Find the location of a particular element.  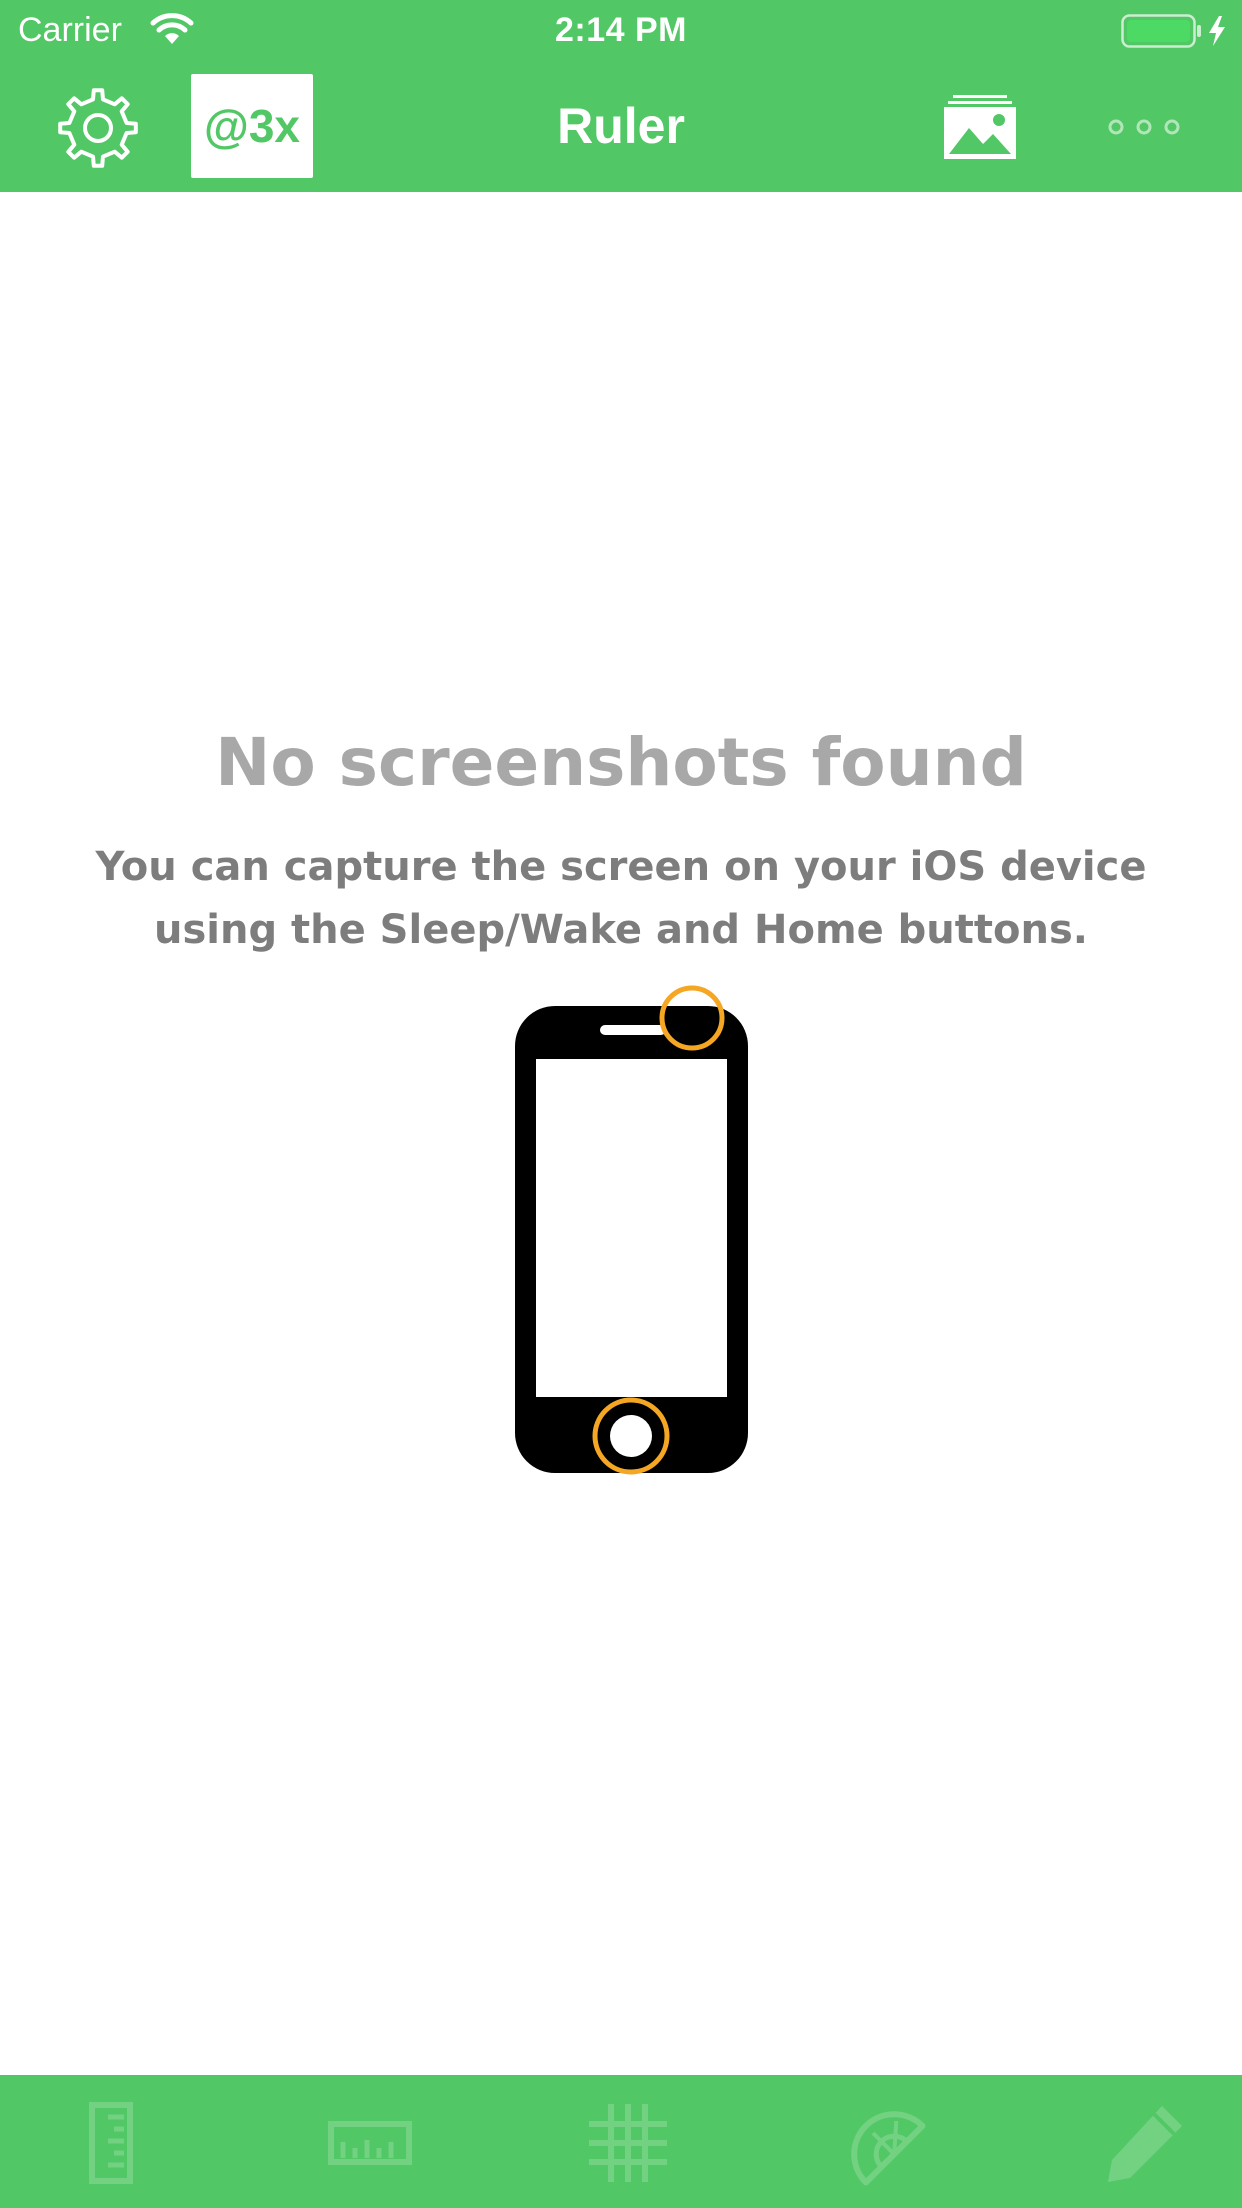

horizontal-ruler-icon is located at coordinates (370, 2143).